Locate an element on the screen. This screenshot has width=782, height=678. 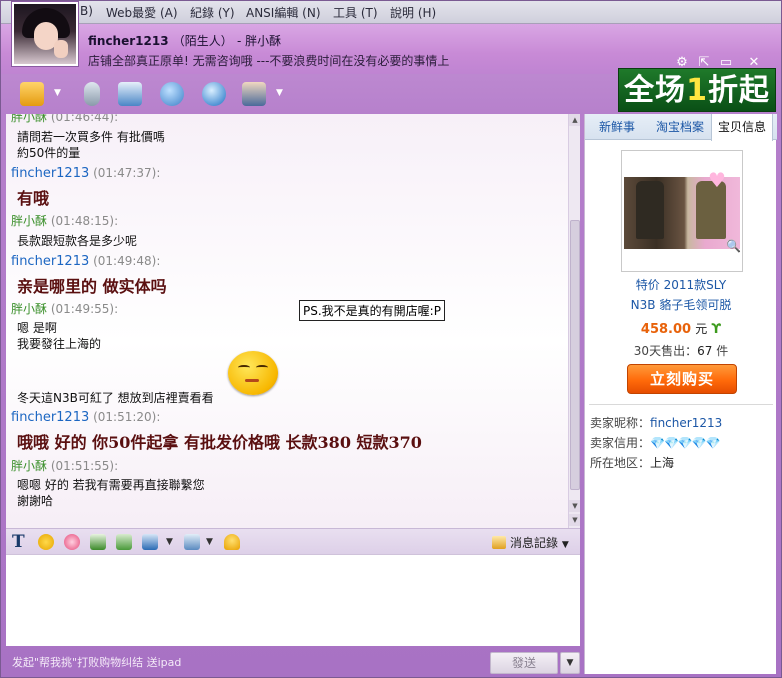
menu-item-record: 紀錄 (Y) is located at coordinates (212, 12).